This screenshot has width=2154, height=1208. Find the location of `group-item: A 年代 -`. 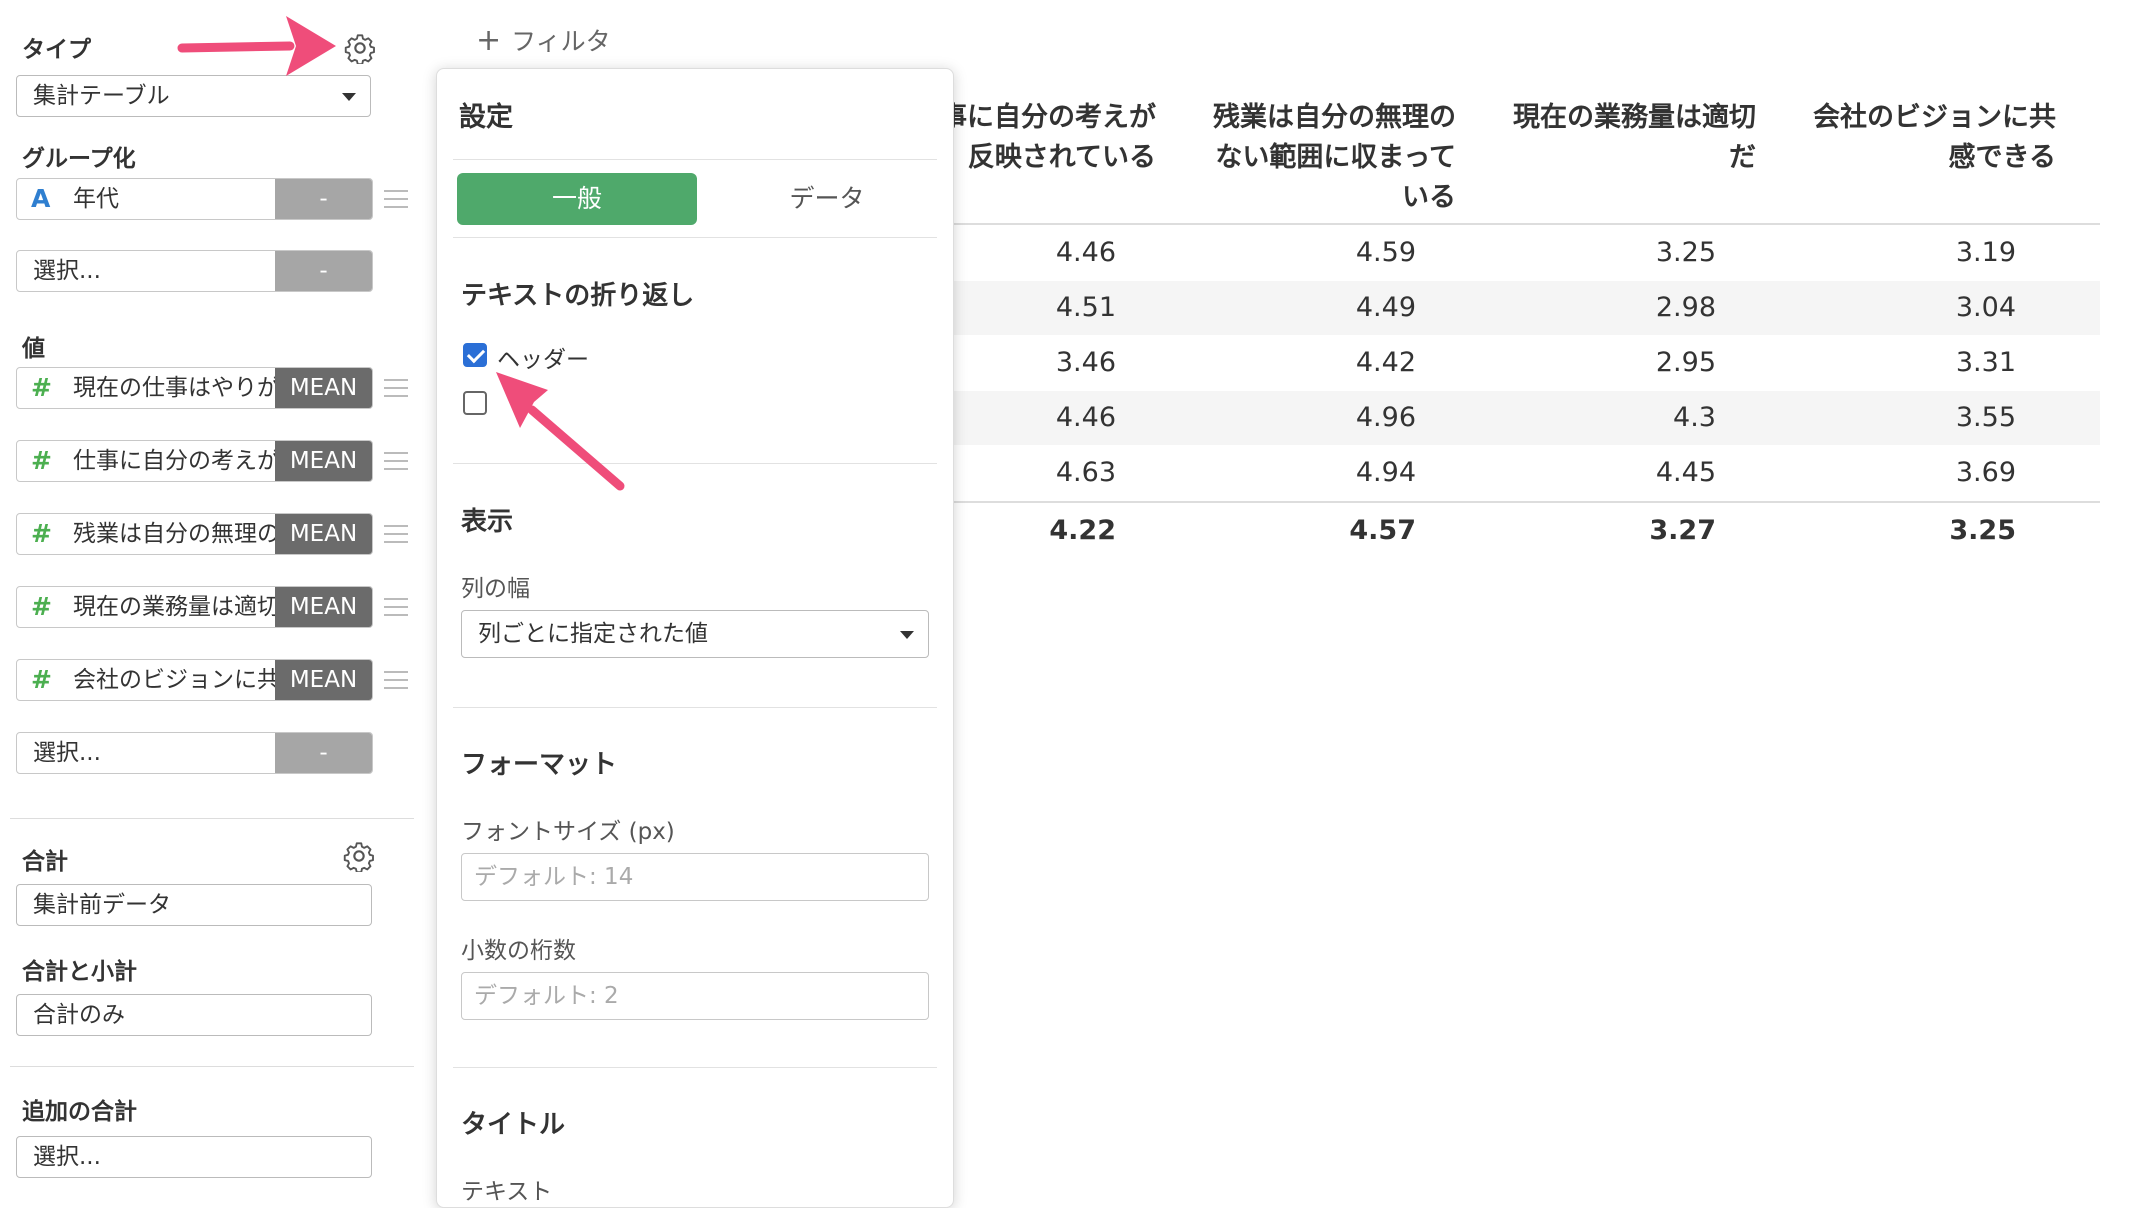

group-item: A 年代 - is located at coordinates (194, 199).